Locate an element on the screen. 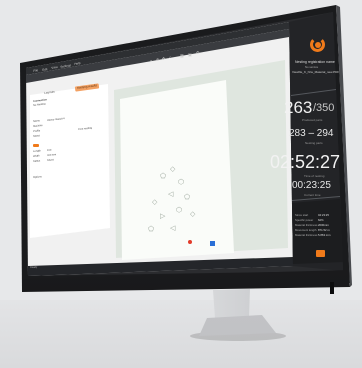  settings-icon: ⚙ is located at coordinates (198, 52).